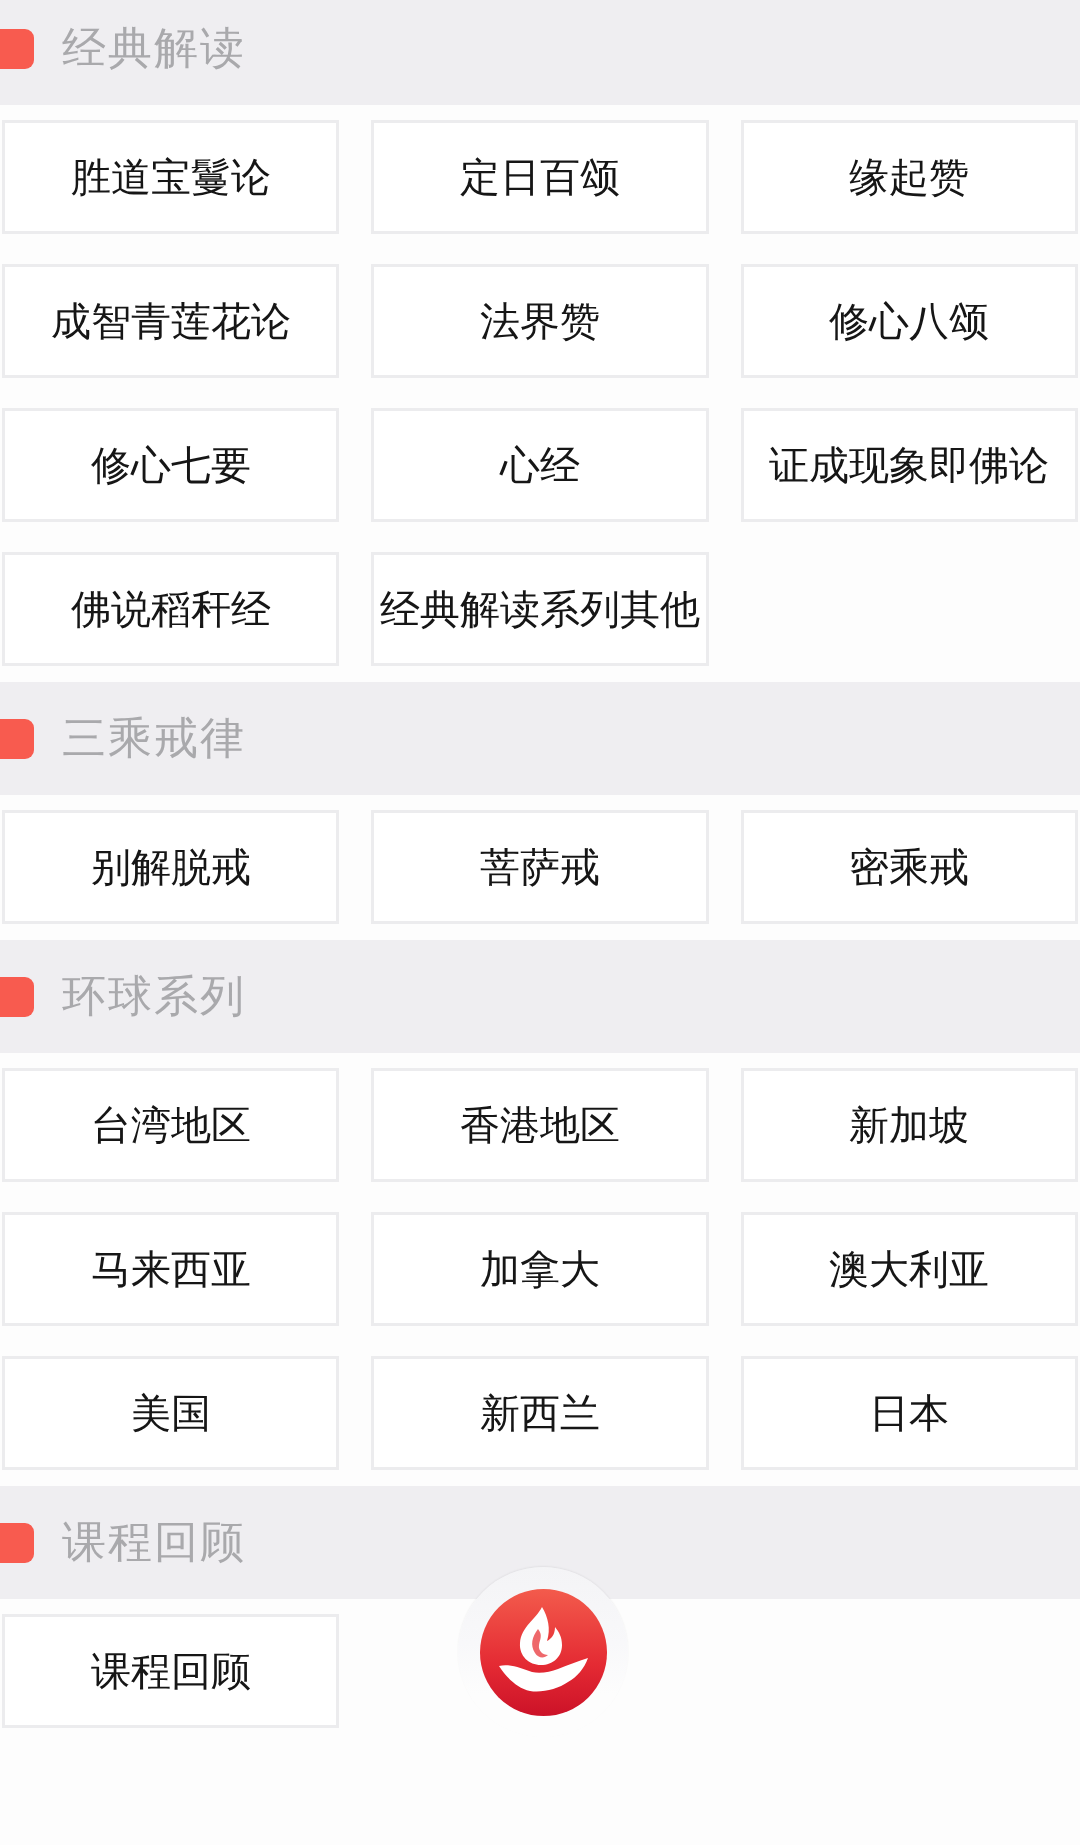 This screenshot has width=1080, height=1845. I want to click on category-button: 马来西亚, so click(171, 1269).